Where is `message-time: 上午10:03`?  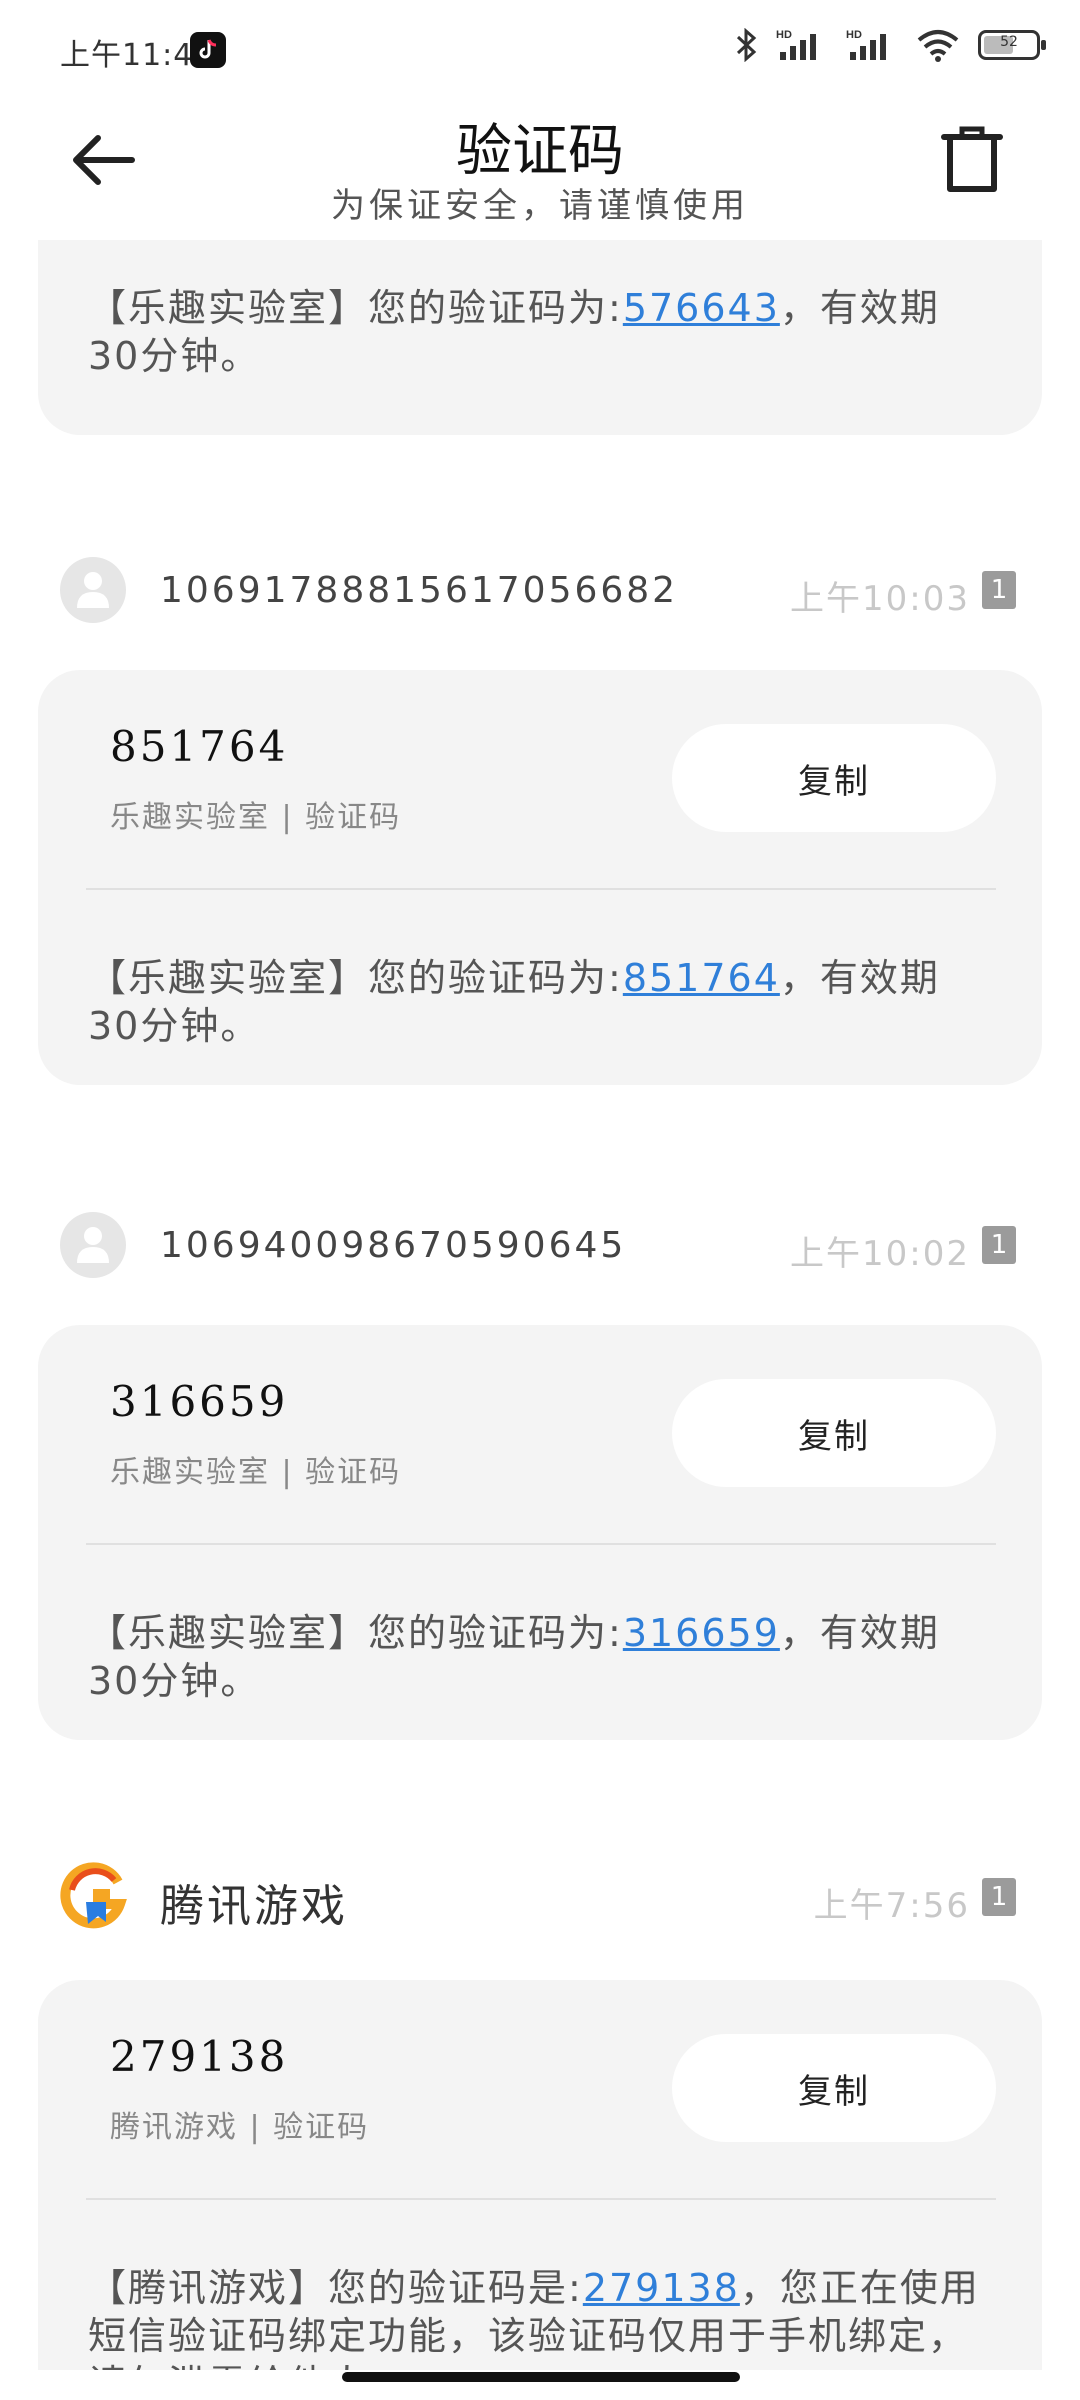 message-time: 上午10:03 is located at coordinates (880, 599).